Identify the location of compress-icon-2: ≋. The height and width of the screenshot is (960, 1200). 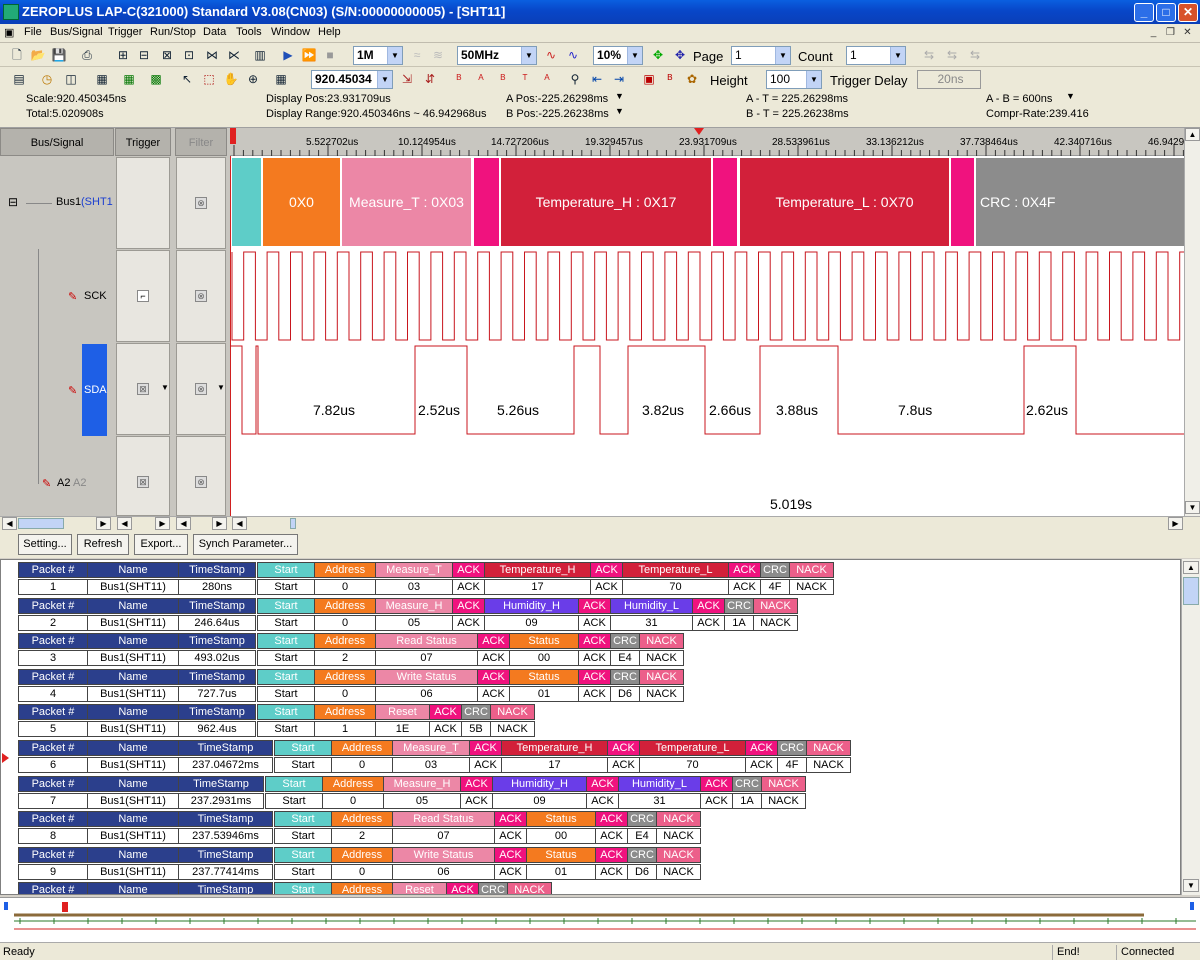
(438, 55).